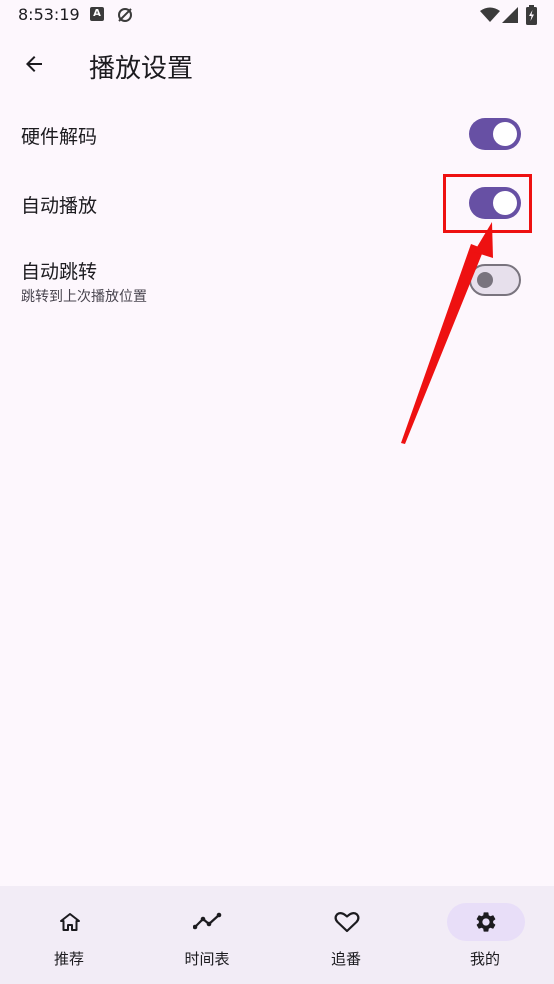  What do you see at coordinates (49, 14) in the screenshot?
I see `status-time: 8:53:19` at bounding box center [49, 14].